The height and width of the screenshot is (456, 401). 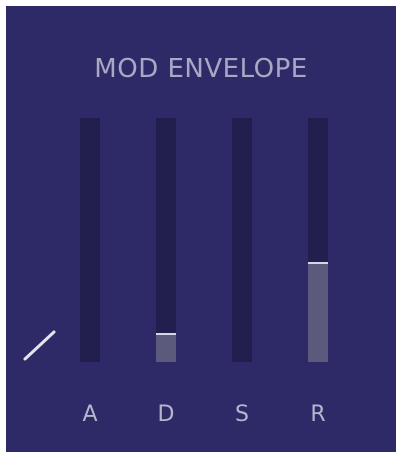 What do you see at coordinates (318, 311) in the screenshot?
I see `release-slider-fill` at bounding box center [318, 311].